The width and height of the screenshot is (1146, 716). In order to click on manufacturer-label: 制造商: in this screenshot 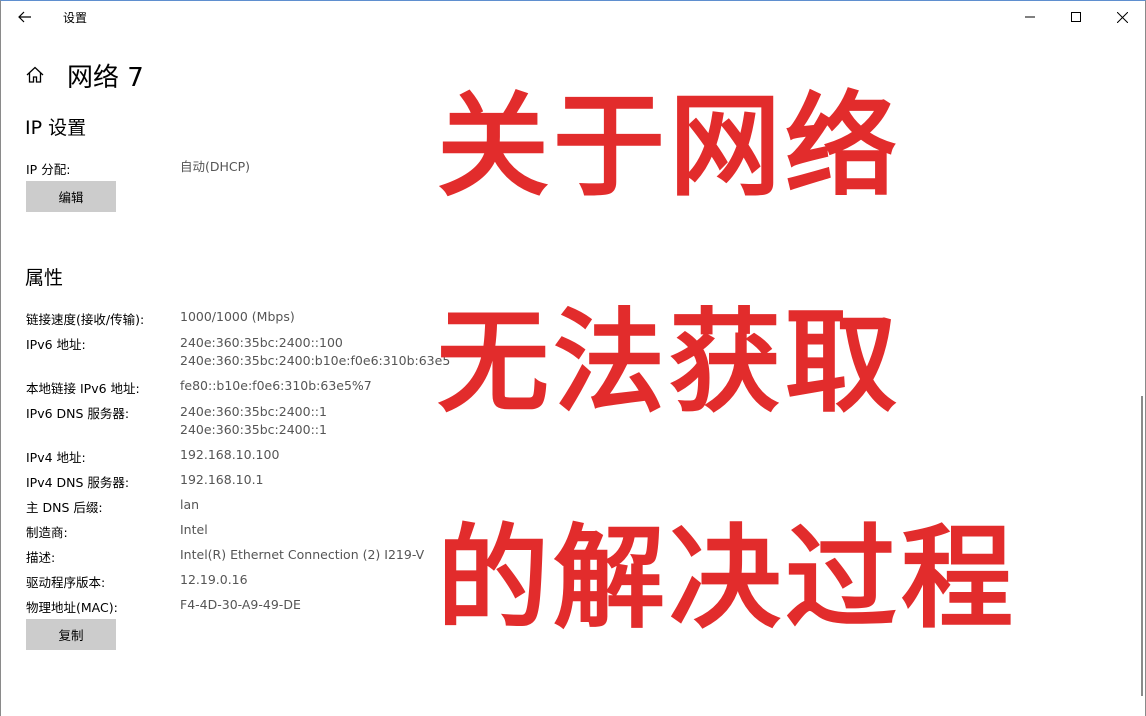, I will do `click(47, 532)`.